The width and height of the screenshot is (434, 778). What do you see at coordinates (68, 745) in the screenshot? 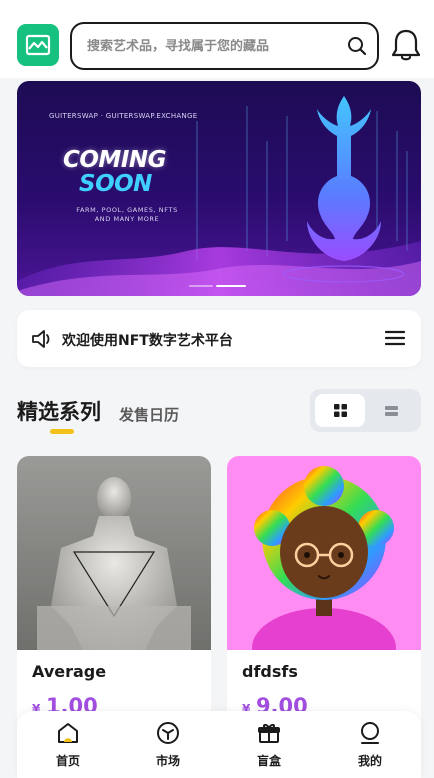
I see `tab-home: 首页` at bounding box center [68, 745].